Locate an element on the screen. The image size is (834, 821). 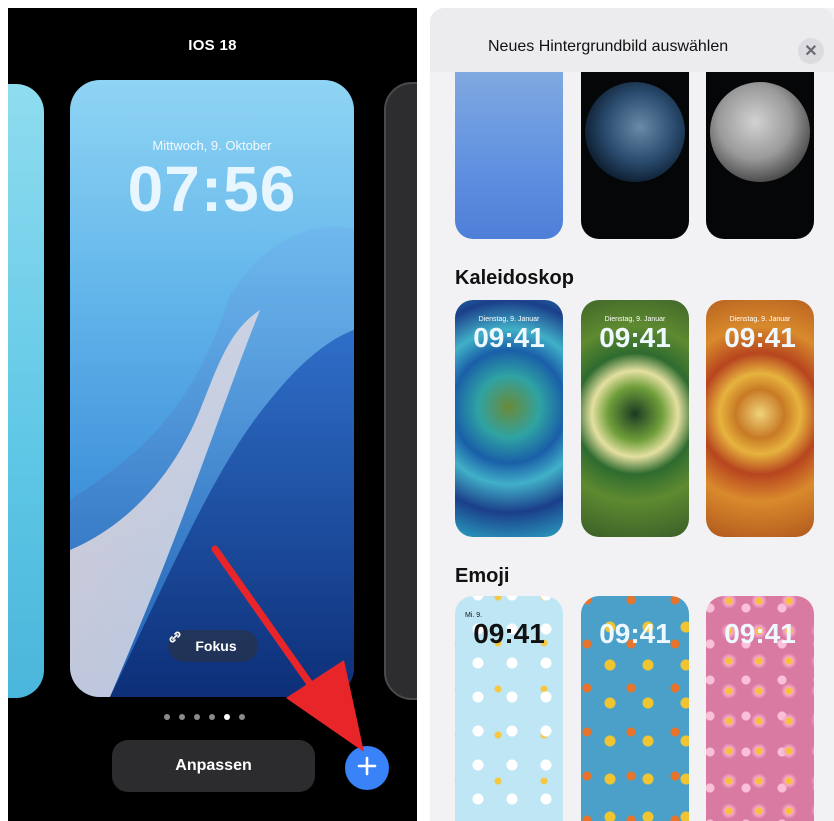
section-title-emoji: Emoji is located at coordinates (482, 576).